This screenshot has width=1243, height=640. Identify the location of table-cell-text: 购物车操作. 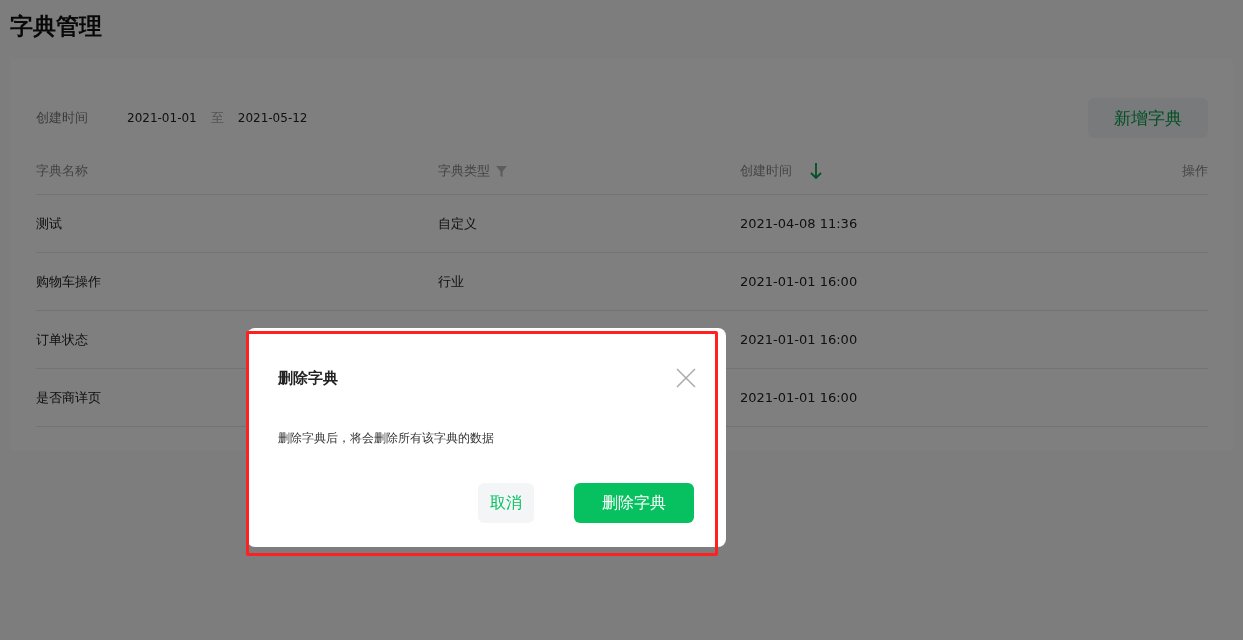
(69, 281).